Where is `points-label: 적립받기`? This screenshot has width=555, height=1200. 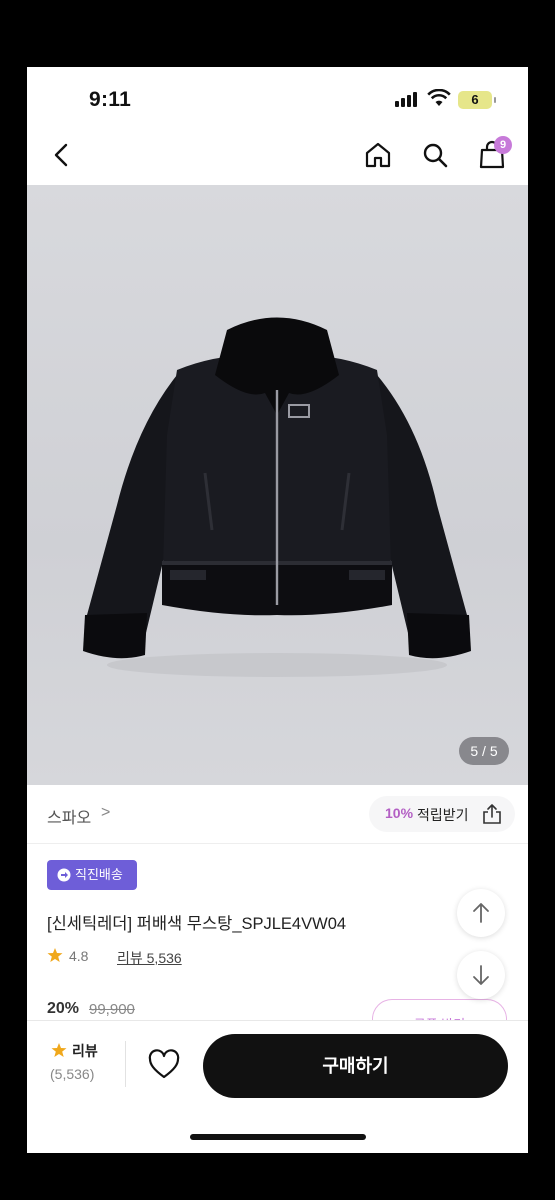
points-label: 적립받기 is located at coordinates (443, 815).